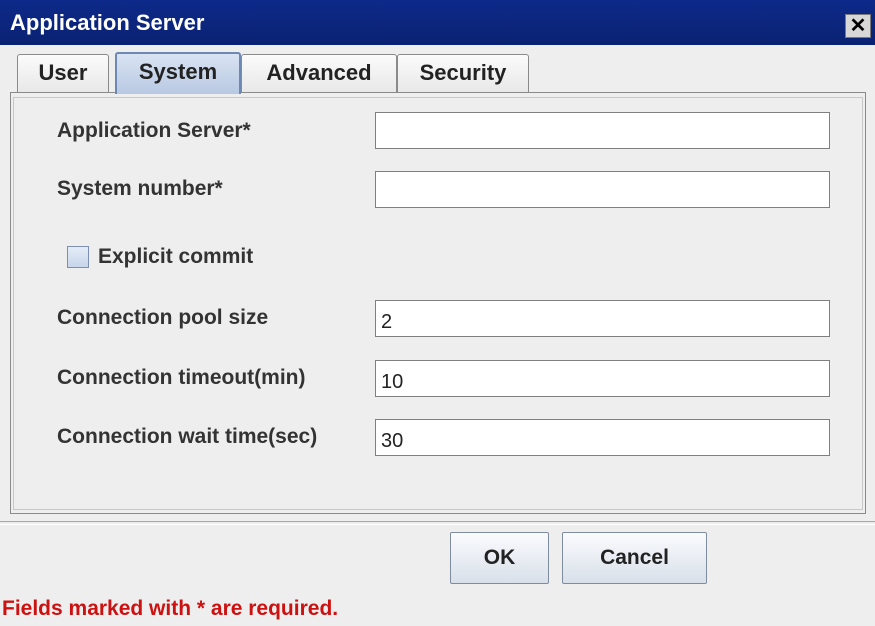  What do you see at coordinates (163, 317) in the screenshot?
I see `connection-pool-size-label: Connection pool size` at bounding box center [163, 317].